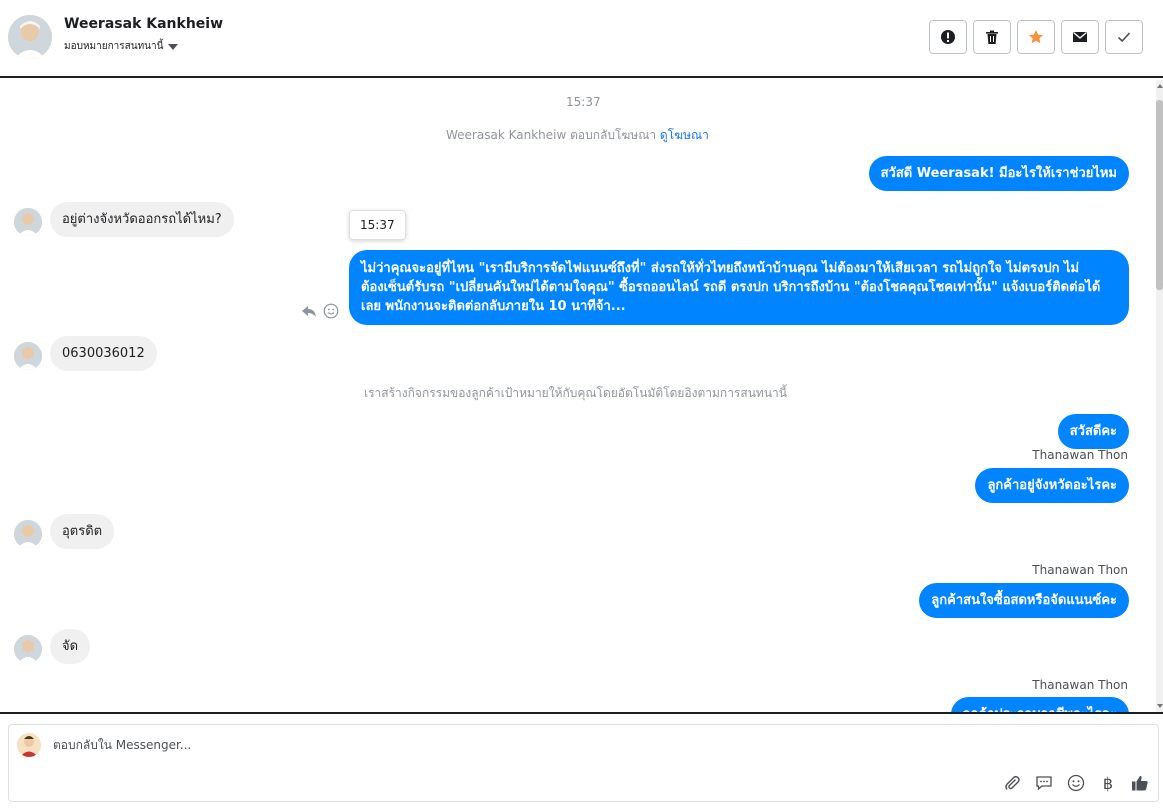 This screenshot has width=1163, height=808. What do you see at coordinates (1160, 86) in the screenshot?
I see `scroll-up-arrow-icon` at bounding box center [1160, 86].